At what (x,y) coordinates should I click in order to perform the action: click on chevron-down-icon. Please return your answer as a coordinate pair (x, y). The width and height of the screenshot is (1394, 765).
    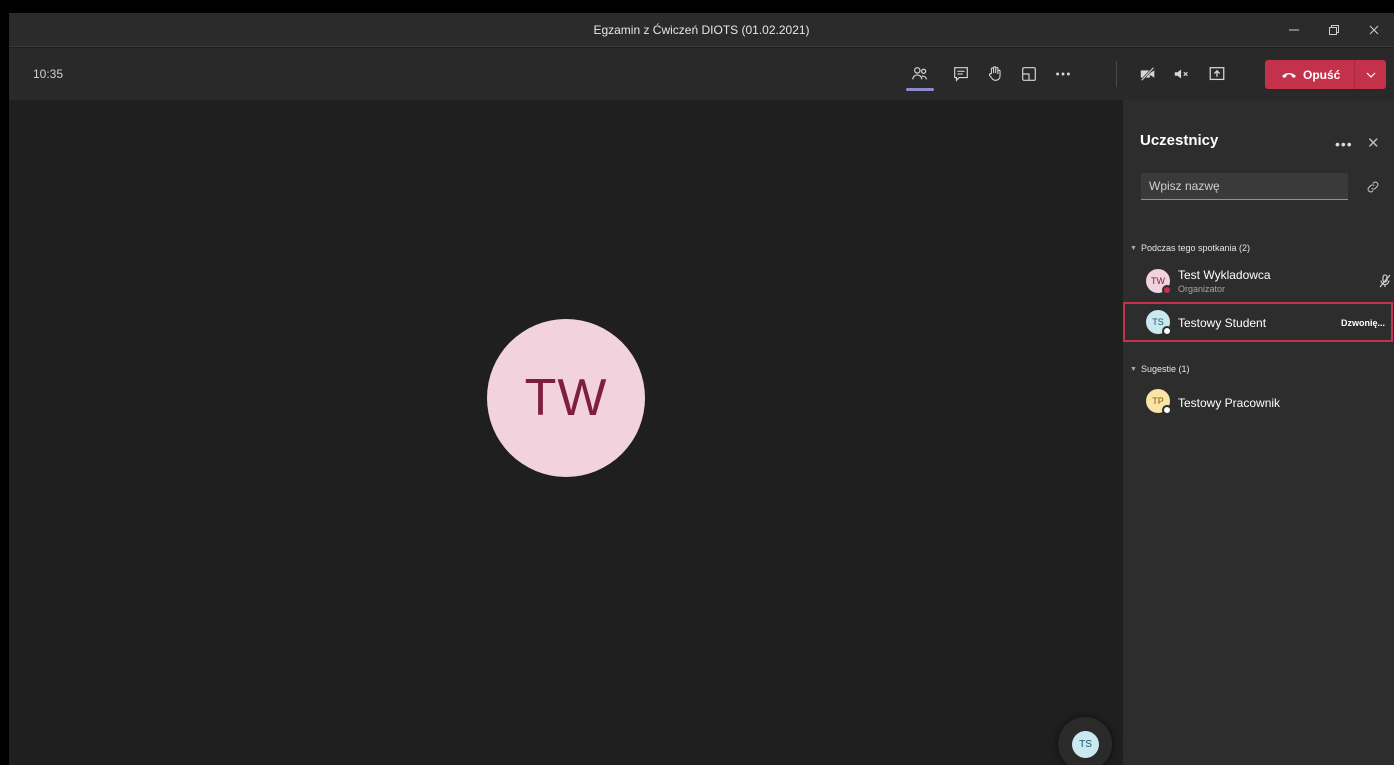
    Looking at the image, I should click on (1370, 75).